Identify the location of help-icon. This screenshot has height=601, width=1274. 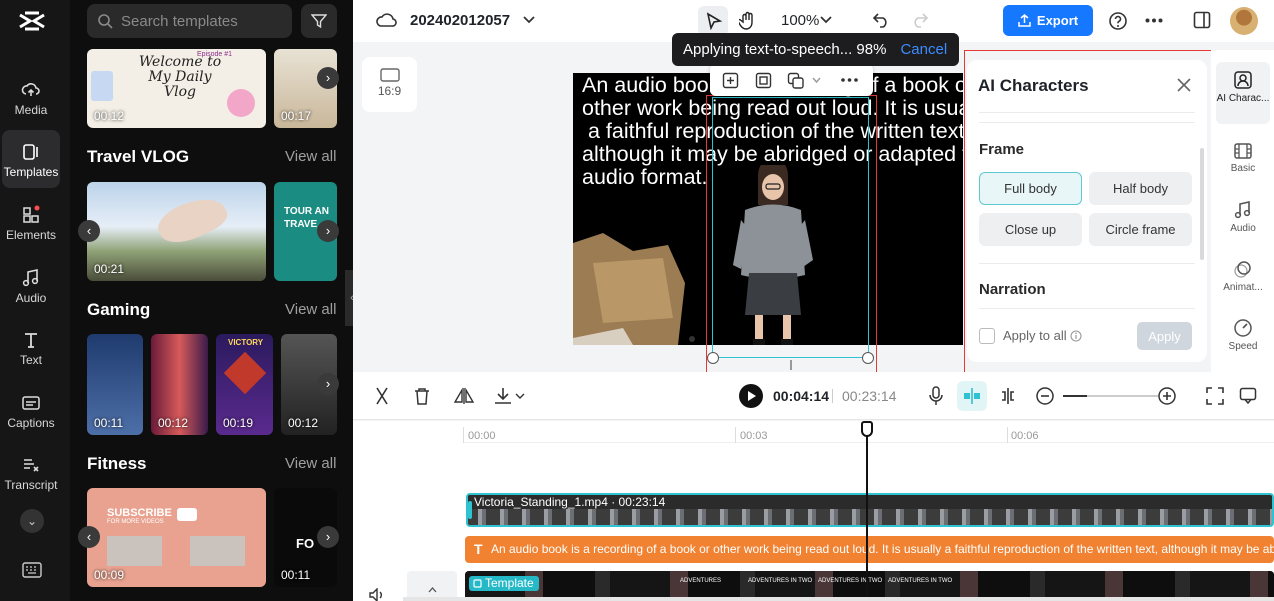
(1118, 21).